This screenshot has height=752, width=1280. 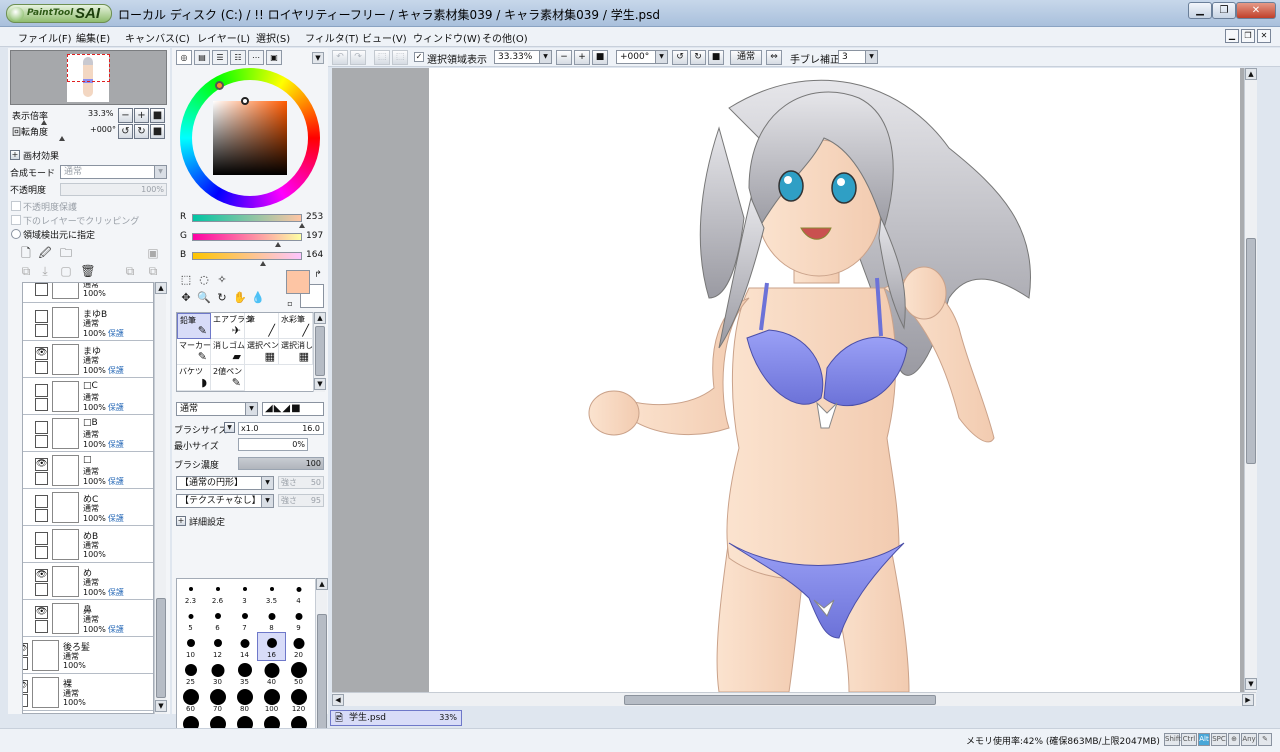 What do you see at coordinates (66, 254) in the screenshot?
I see `new-folder-icon: 🗀` at bounding box center [66, 254].